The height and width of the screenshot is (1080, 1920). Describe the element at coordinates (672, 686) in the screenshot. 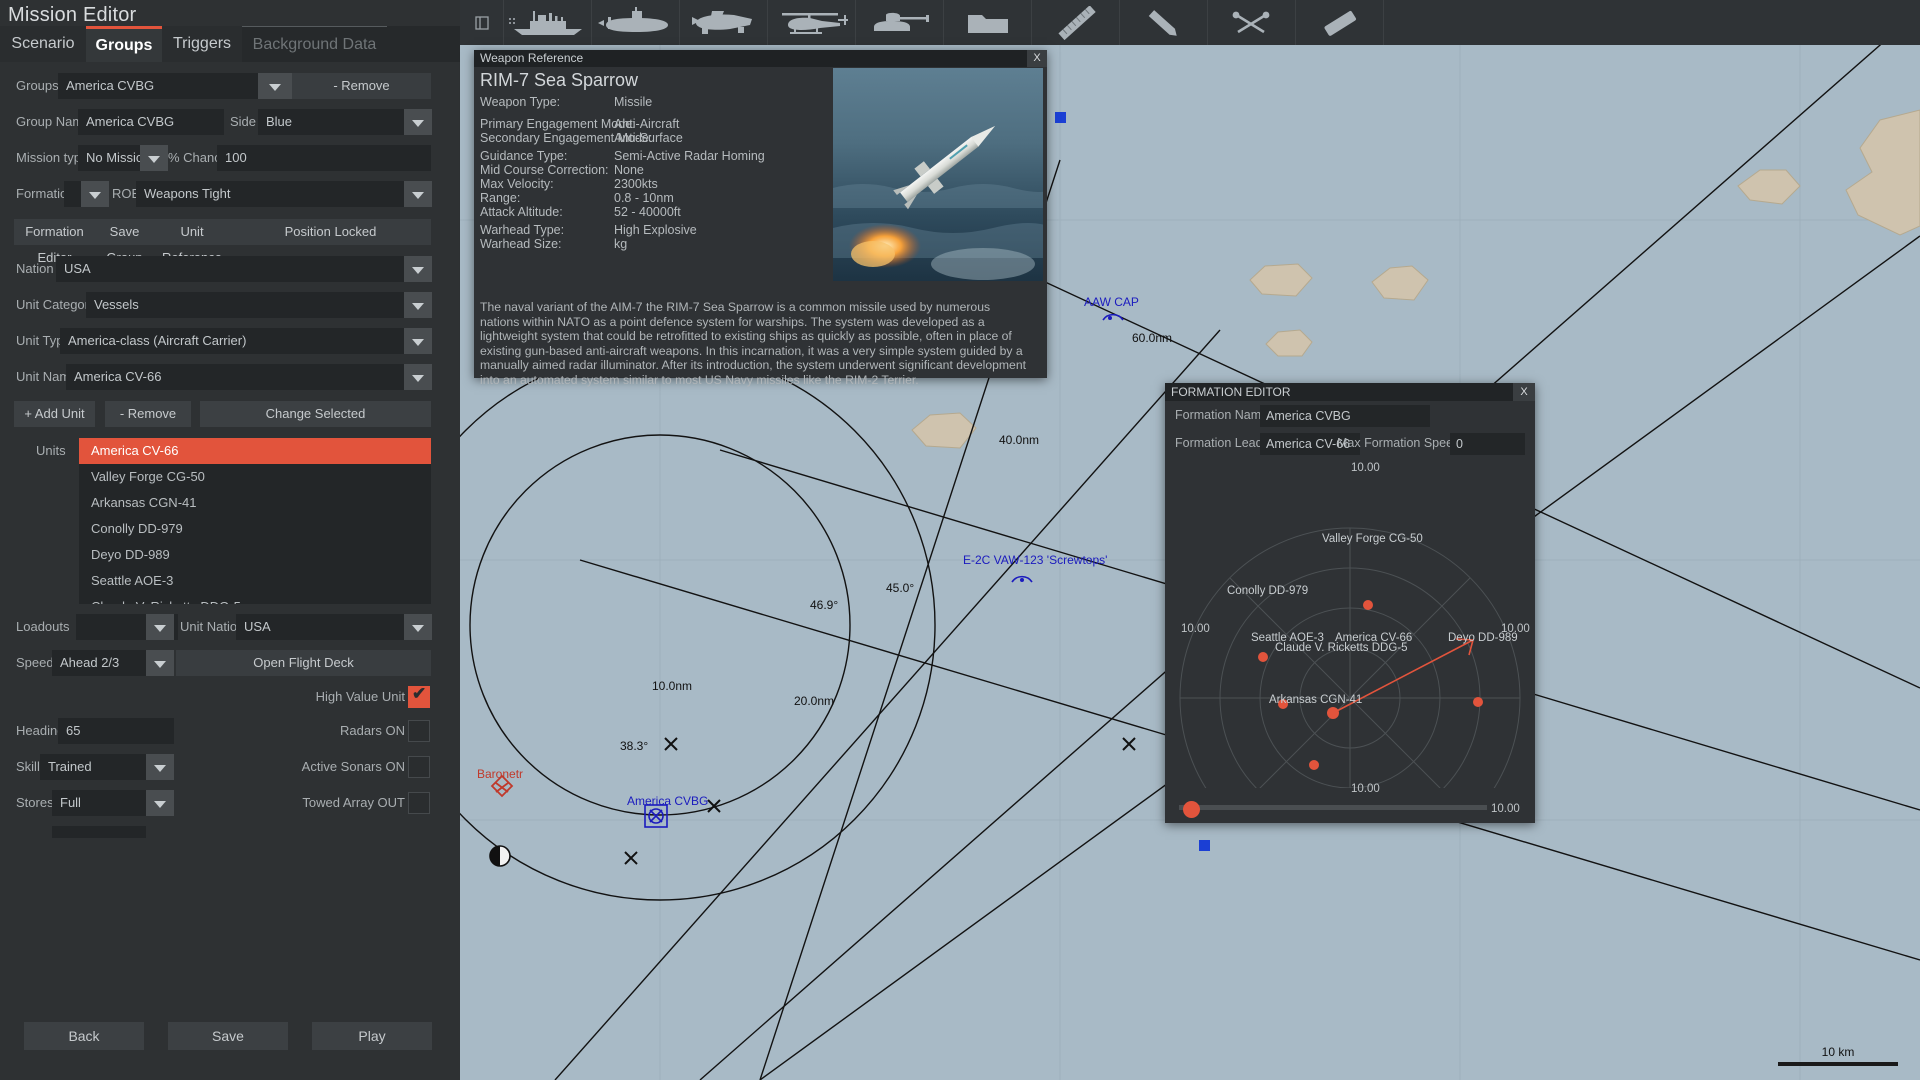

I see `map-label: 10.0nm` at that location.